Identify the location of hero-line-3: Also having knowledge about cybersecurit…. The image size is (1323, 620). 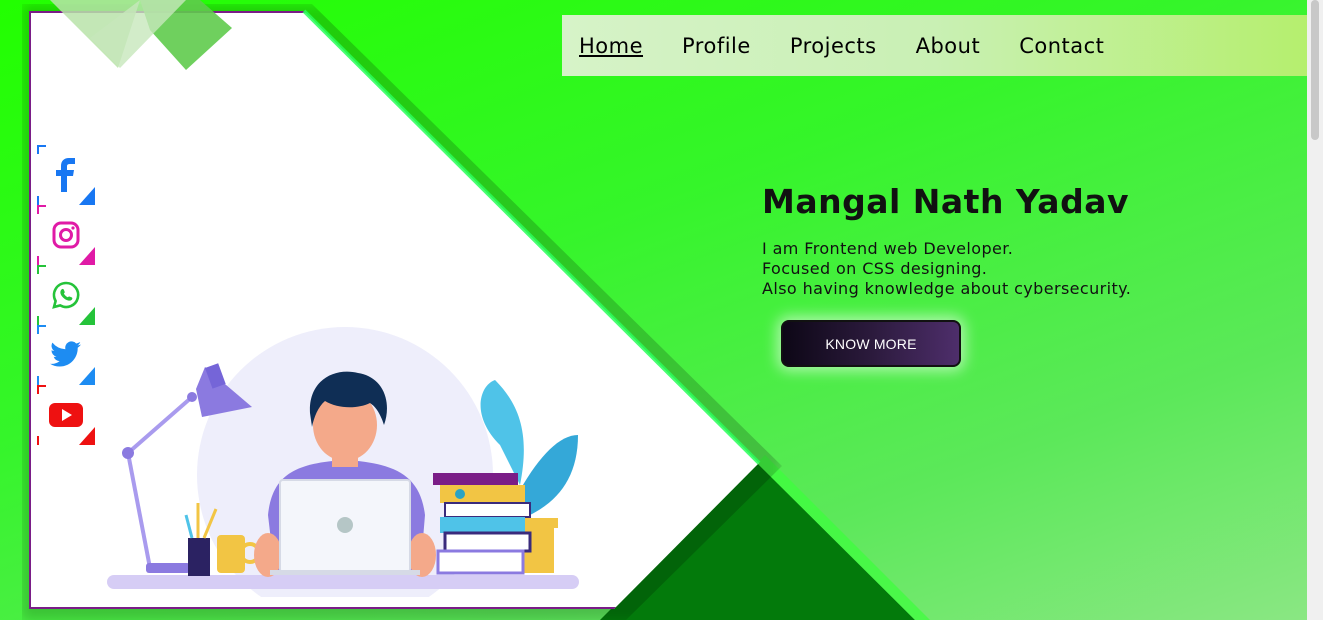
(947, 288).